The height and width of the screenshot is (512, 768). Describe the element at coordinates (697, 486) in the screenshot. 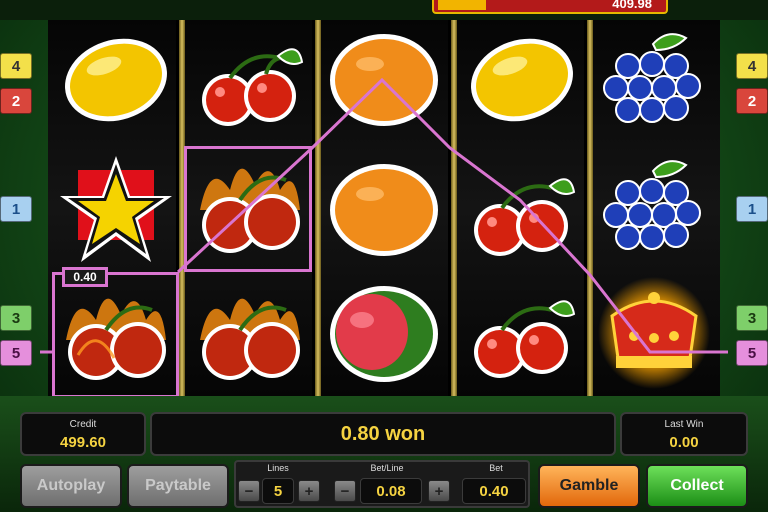

I see `collect-button: Collect` at that location.